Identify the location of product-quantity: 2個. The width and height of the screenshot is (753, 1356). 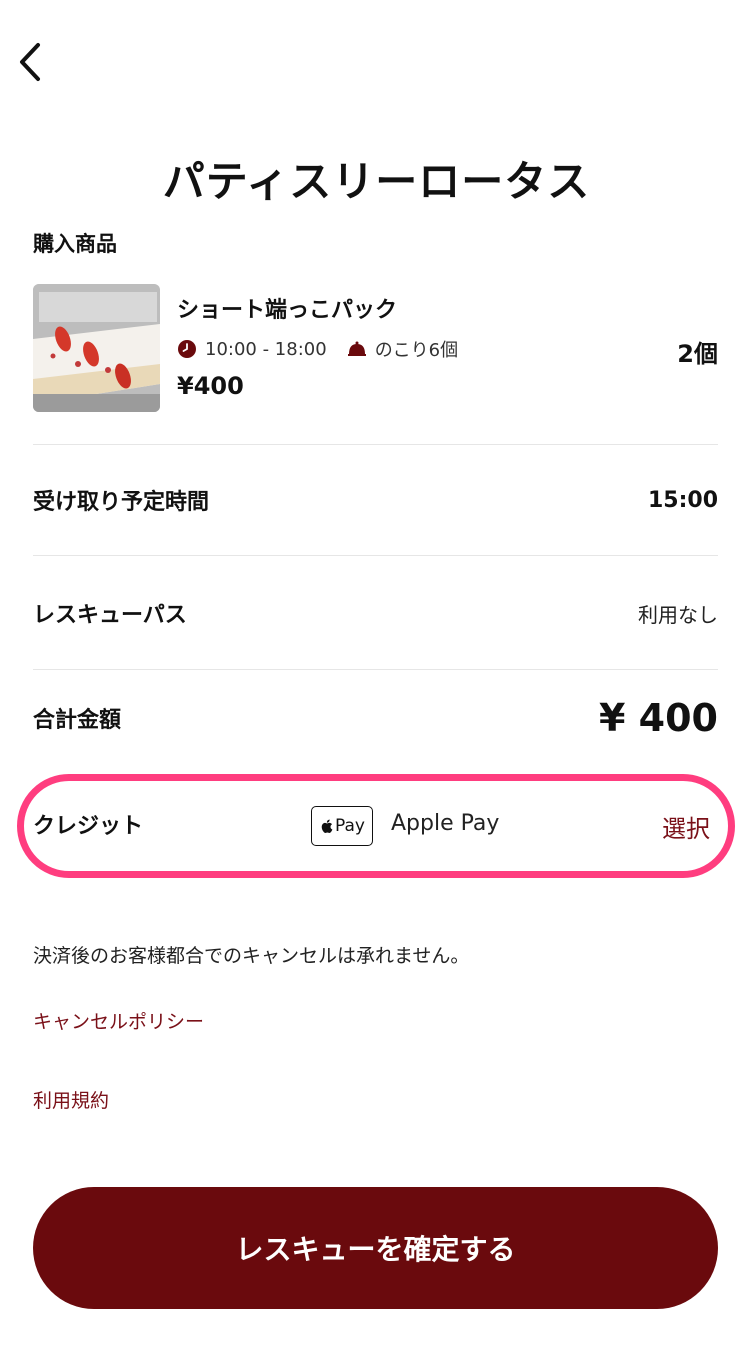
(697, 354).